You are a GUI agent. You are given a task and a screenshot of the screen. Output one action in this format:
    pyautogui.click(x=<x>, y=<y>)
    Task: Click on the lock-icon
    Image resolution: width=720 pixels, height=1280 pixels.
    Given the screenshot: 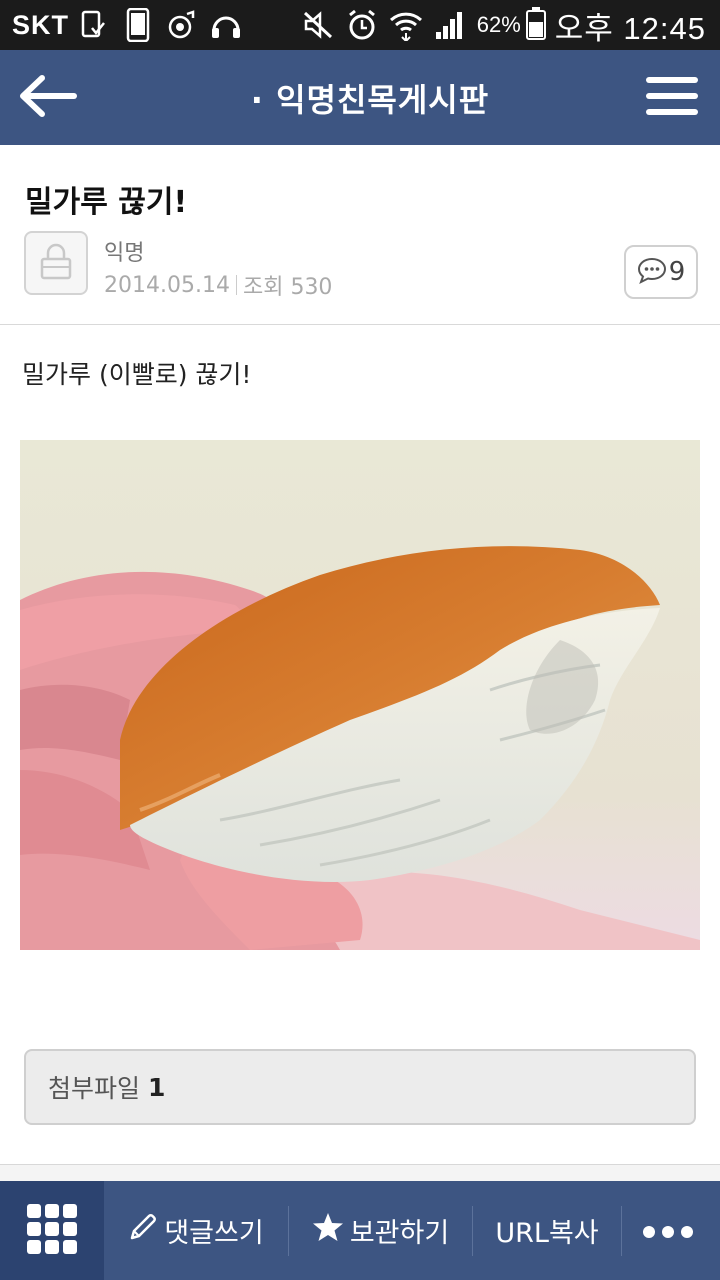 What is the action you would take?
    pyautogui.click(x=56, y=263)
    